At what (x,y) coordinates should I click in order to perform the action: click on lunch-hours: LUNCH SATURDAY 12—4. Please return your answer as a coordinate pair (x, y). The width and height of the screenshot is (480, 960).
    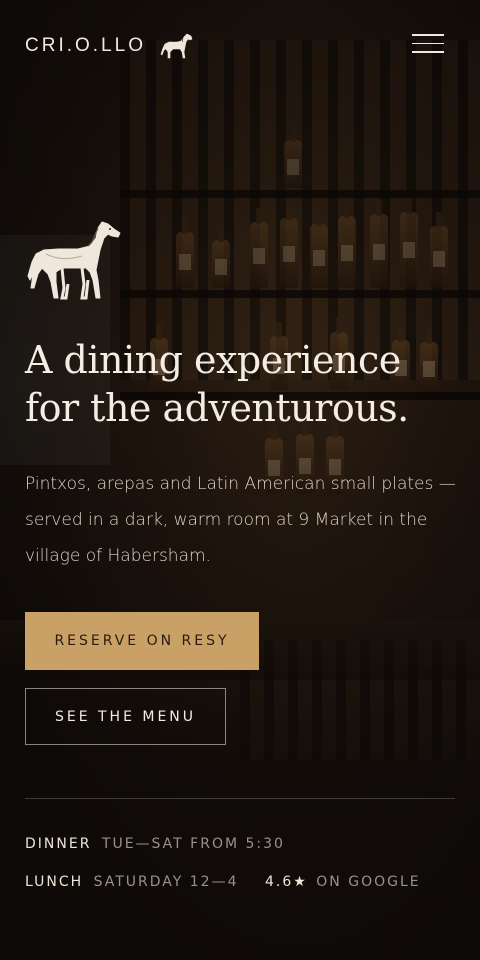
    Looking at the image, I should click on (132, 882).